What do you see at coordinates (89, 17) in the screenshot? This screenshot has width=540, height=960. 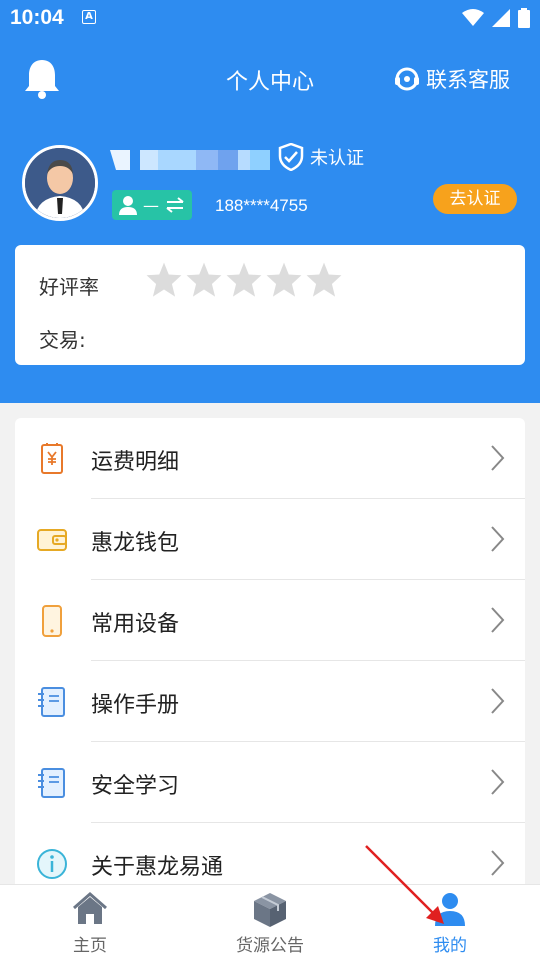 I see `notification-a-icon: A` at bounding box center [89, 17].